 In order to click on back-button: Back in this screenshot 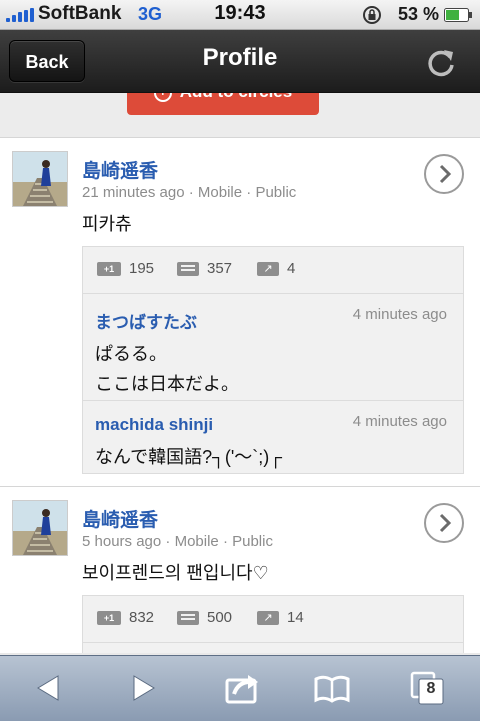, I will do `click(47, 61)`.